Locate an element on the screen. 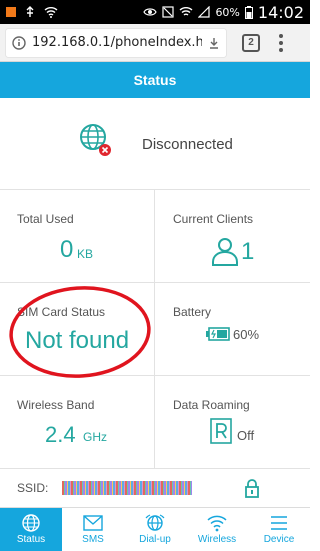 The height and width of the screenshot is (551, 320). nav-sms: SMS is located at coordinates (93, 529).